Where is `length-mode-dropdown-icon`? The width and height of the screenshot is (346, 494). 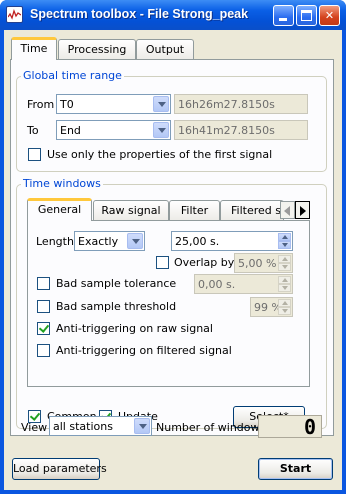
length-mode-dropdown-icon is located at coordinates (135, 241).